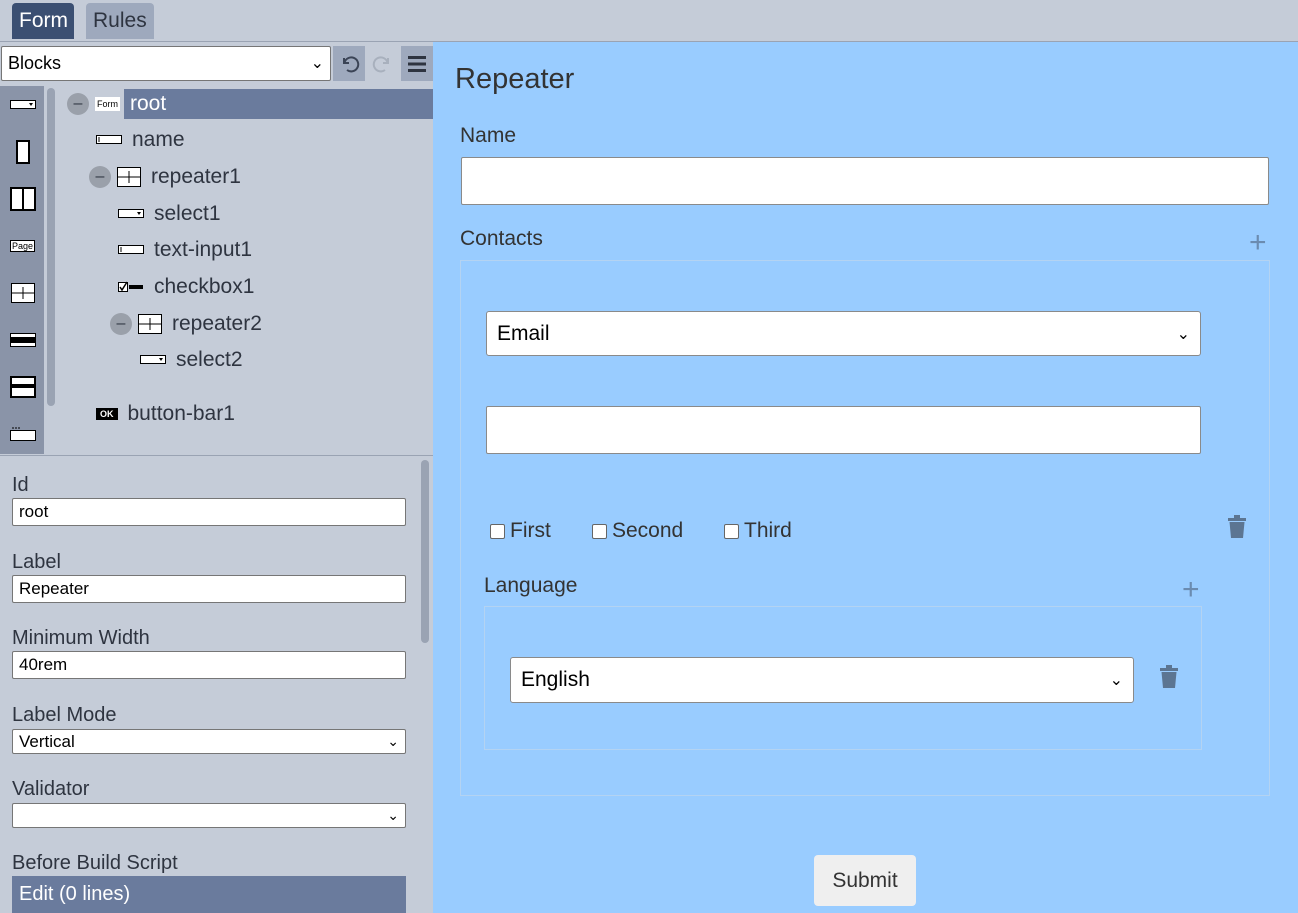 The height and width of the screenshot is (913, 1298). What do you see at coordinates (81, 638) in the screenshot?
I see `min-width-label: Minimum Width` at bounding box center [81, 638].